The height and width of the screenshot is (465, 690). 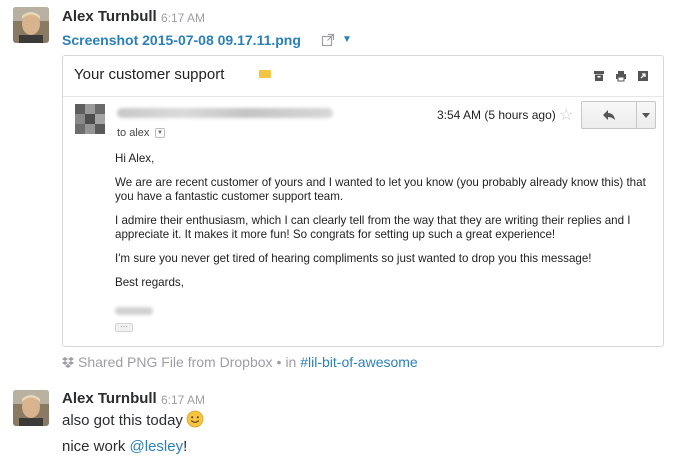 I want to click on signature-blurred, so click(x=134, y=311).